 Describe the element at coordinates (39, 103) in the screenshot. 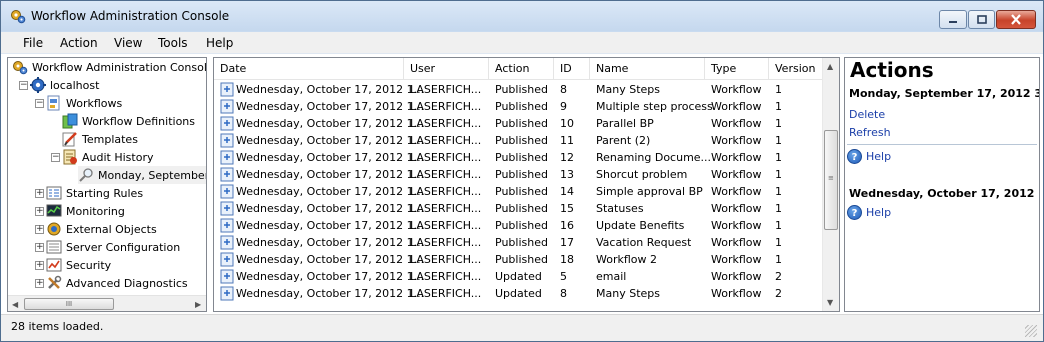

I see `collapse-workflows-toggle: −` at that location.